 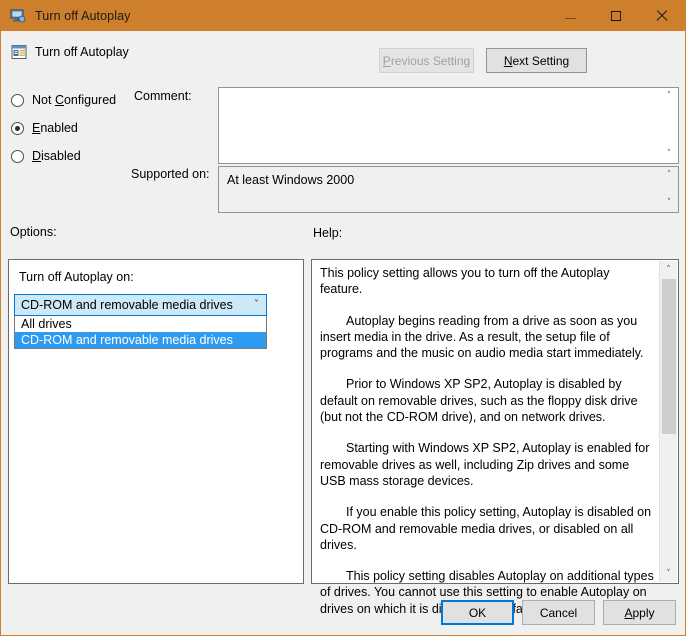 What do you see at coordinates (18, 16) in the screenshot?
I see `computer-policy-icon` at bounding box center [18, 16].